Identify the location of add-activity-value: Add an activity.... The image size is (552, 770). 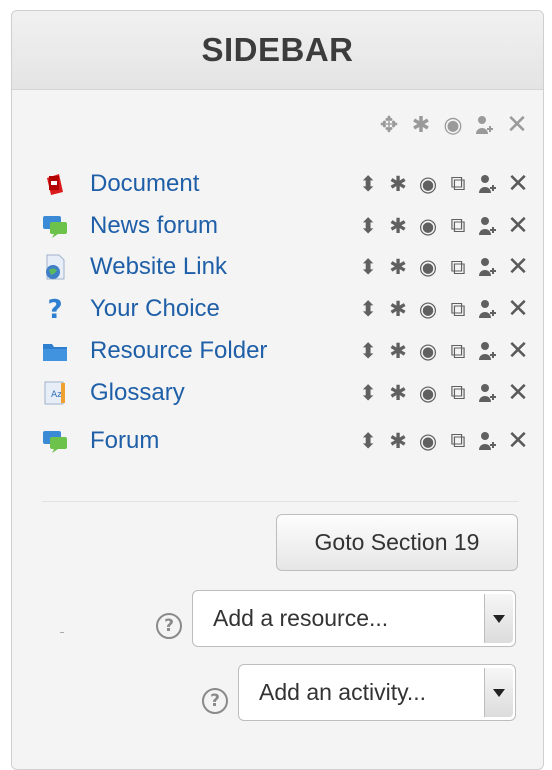
(343, 692).